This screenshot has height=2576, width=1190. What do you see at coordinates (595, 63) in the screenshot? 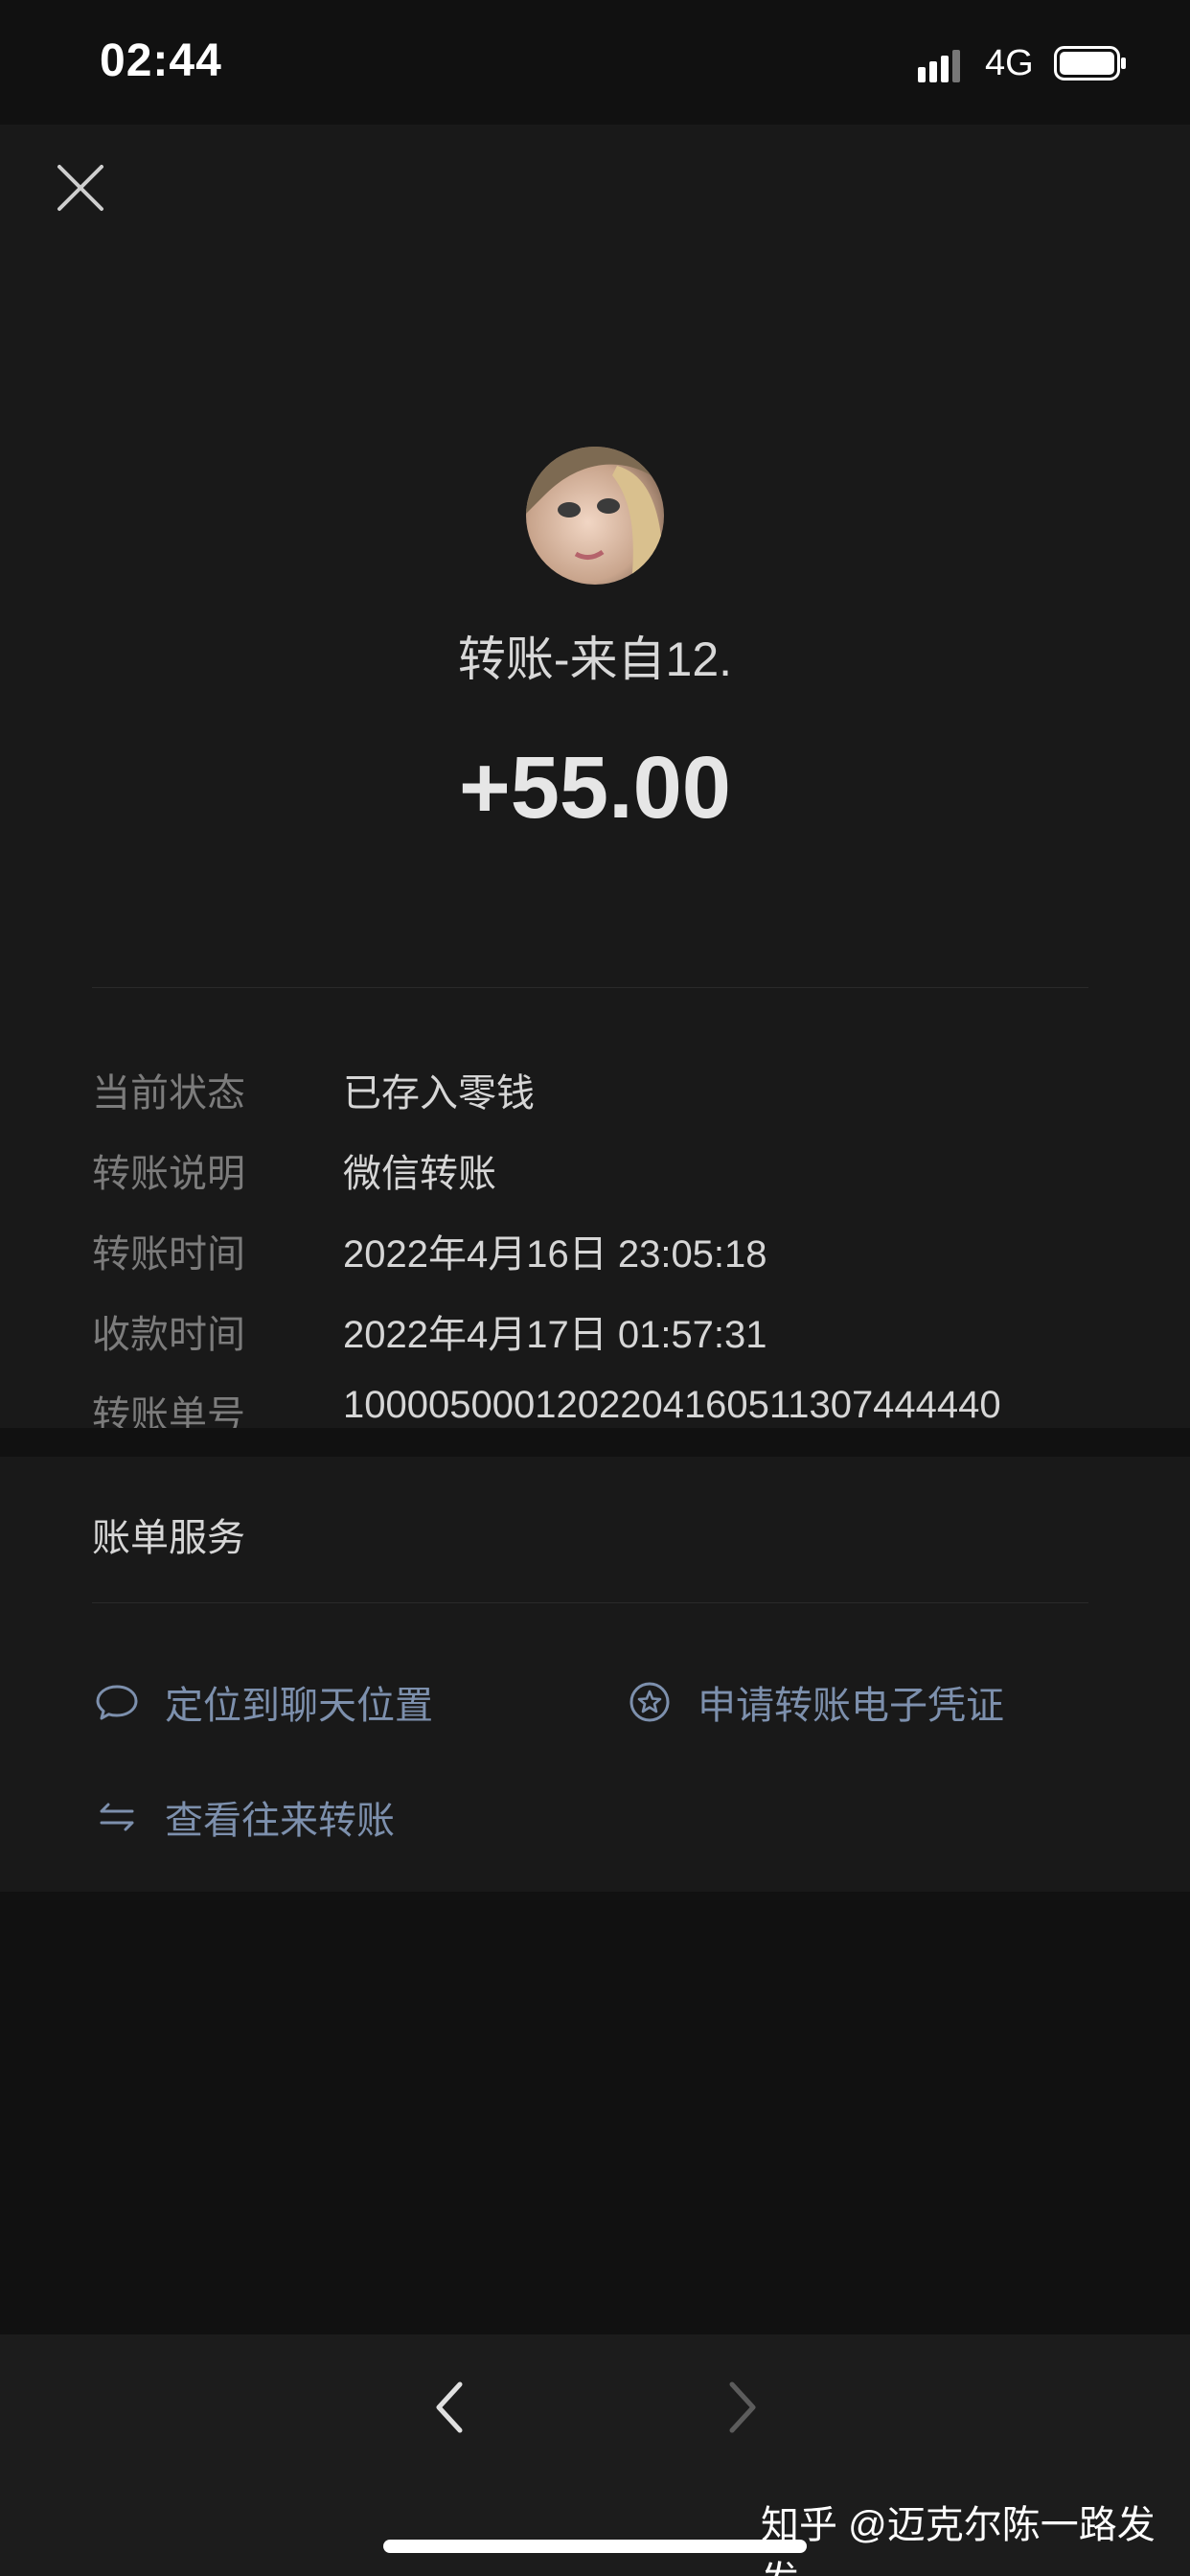
I see `status-bar: 02:44 4G` at bounding box center [595, 63].